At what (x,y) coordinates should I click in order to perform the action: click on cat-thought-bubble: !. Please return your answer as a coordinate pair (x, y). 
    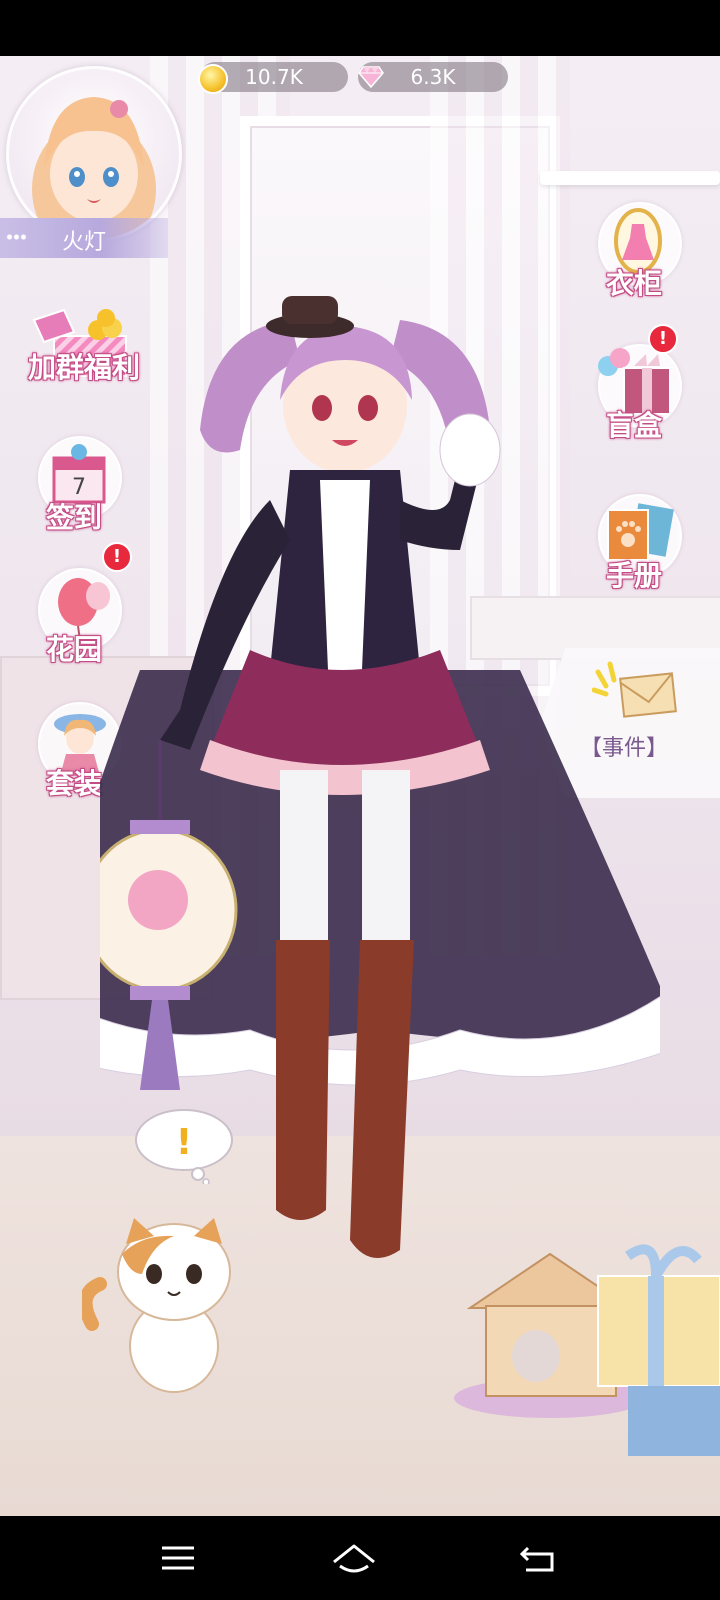
    Looking at the image, I should click on (184, 1144).